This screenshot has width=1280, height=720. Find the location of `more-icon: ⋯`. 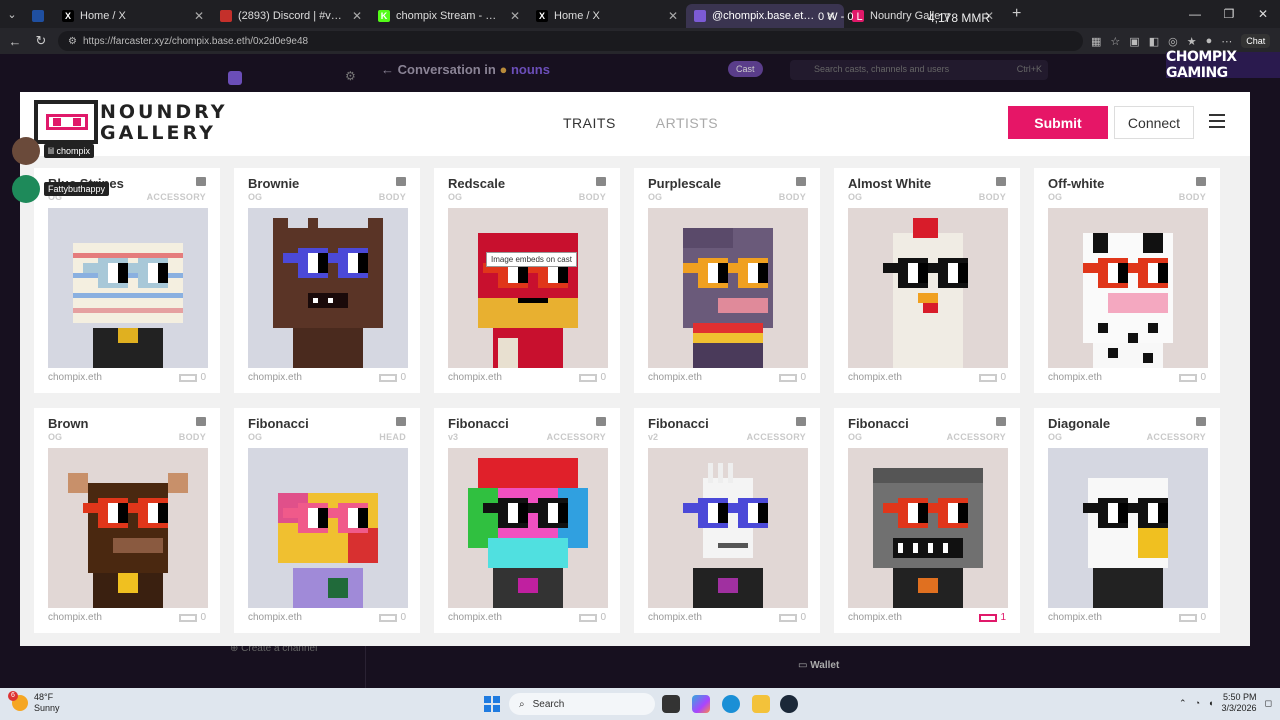

more-icon: ⋯ is located at coordinates (1226, 41).